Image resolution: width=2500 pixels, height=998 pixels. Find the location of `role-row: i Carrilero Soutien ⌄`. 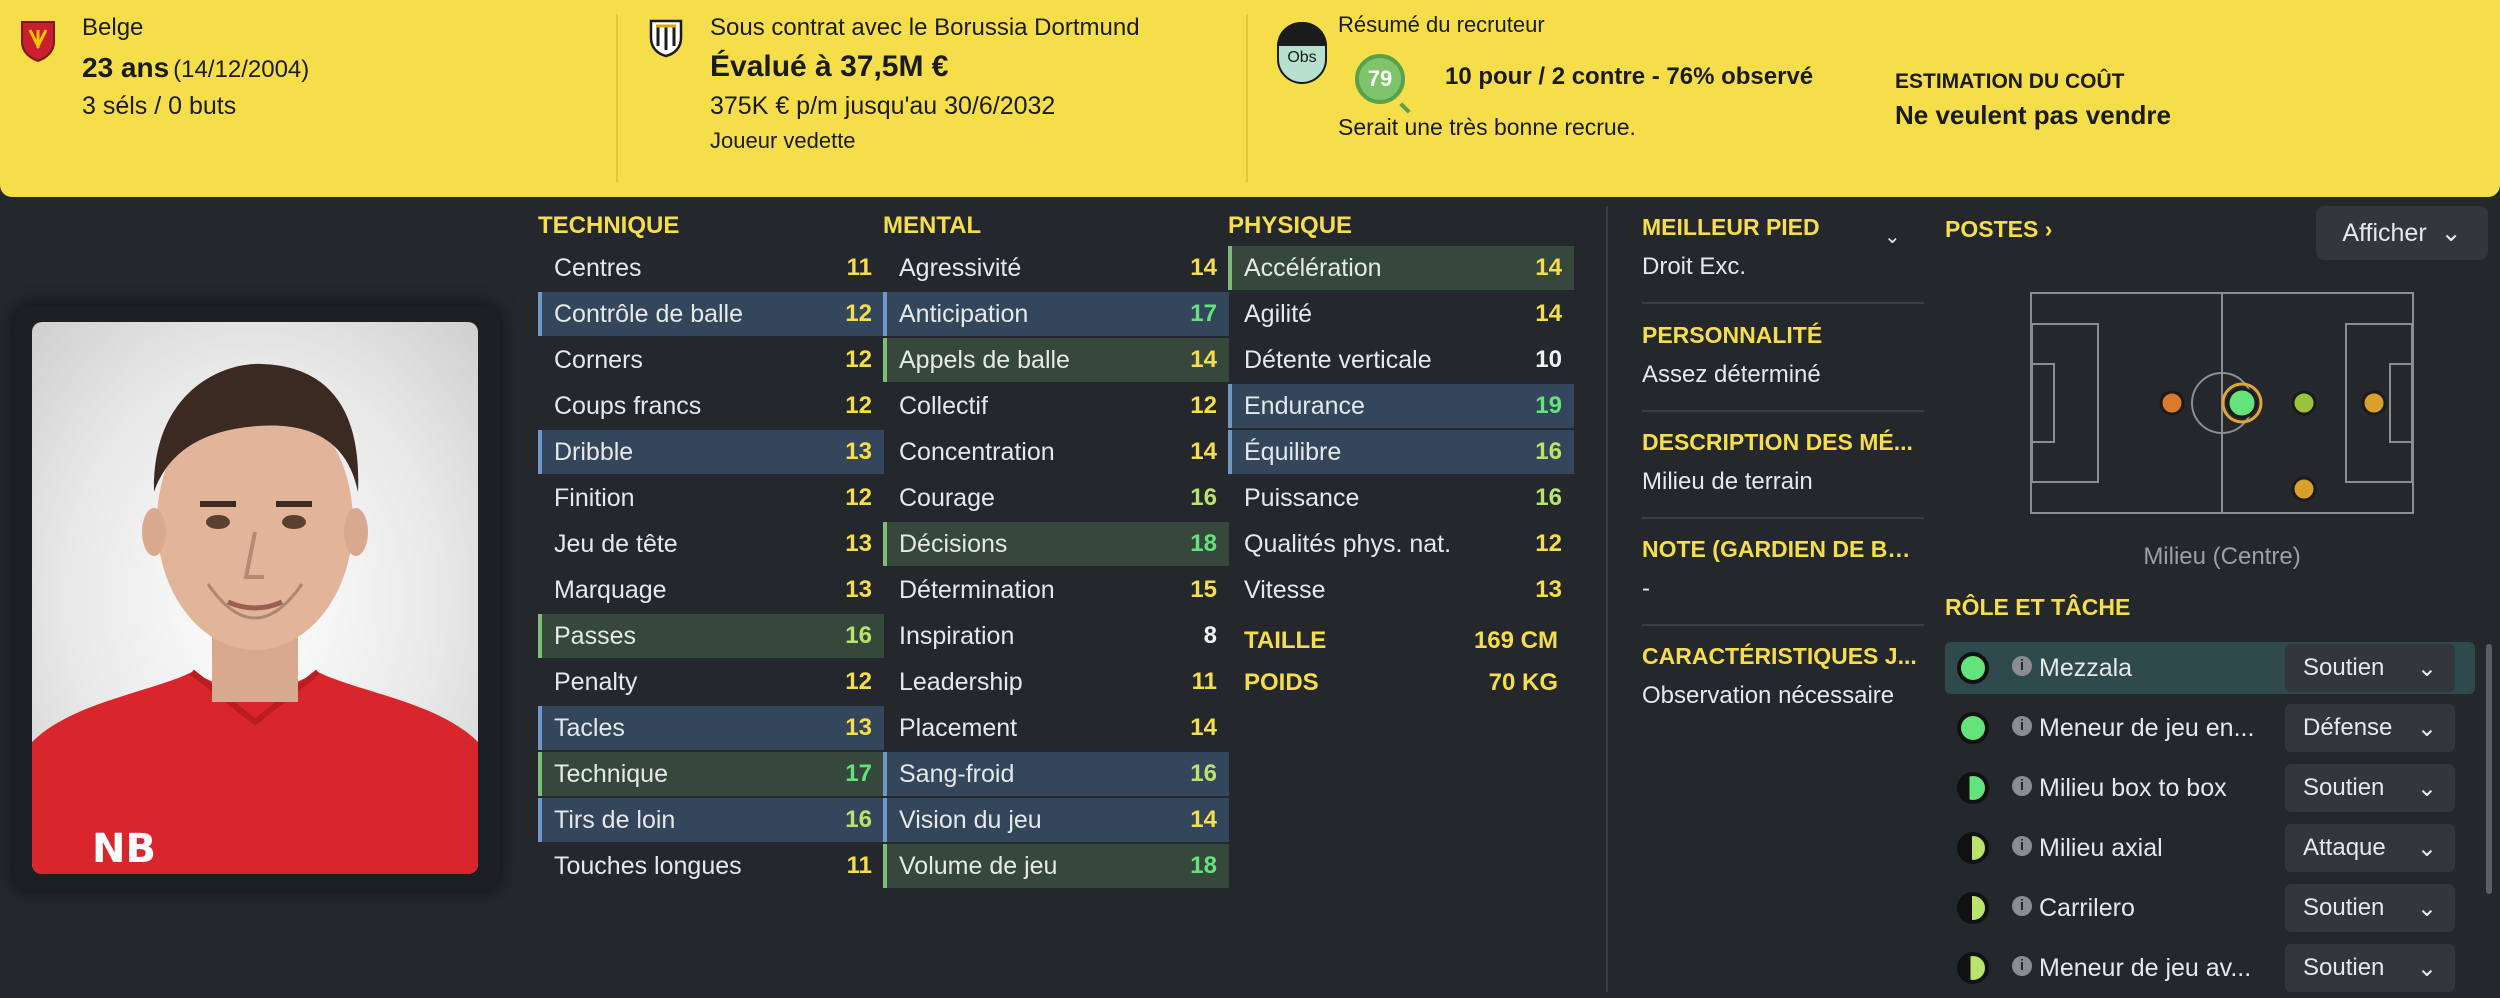

role-row: i Carrilero Soutien ⌄ is located at coordinates (2210, 908).